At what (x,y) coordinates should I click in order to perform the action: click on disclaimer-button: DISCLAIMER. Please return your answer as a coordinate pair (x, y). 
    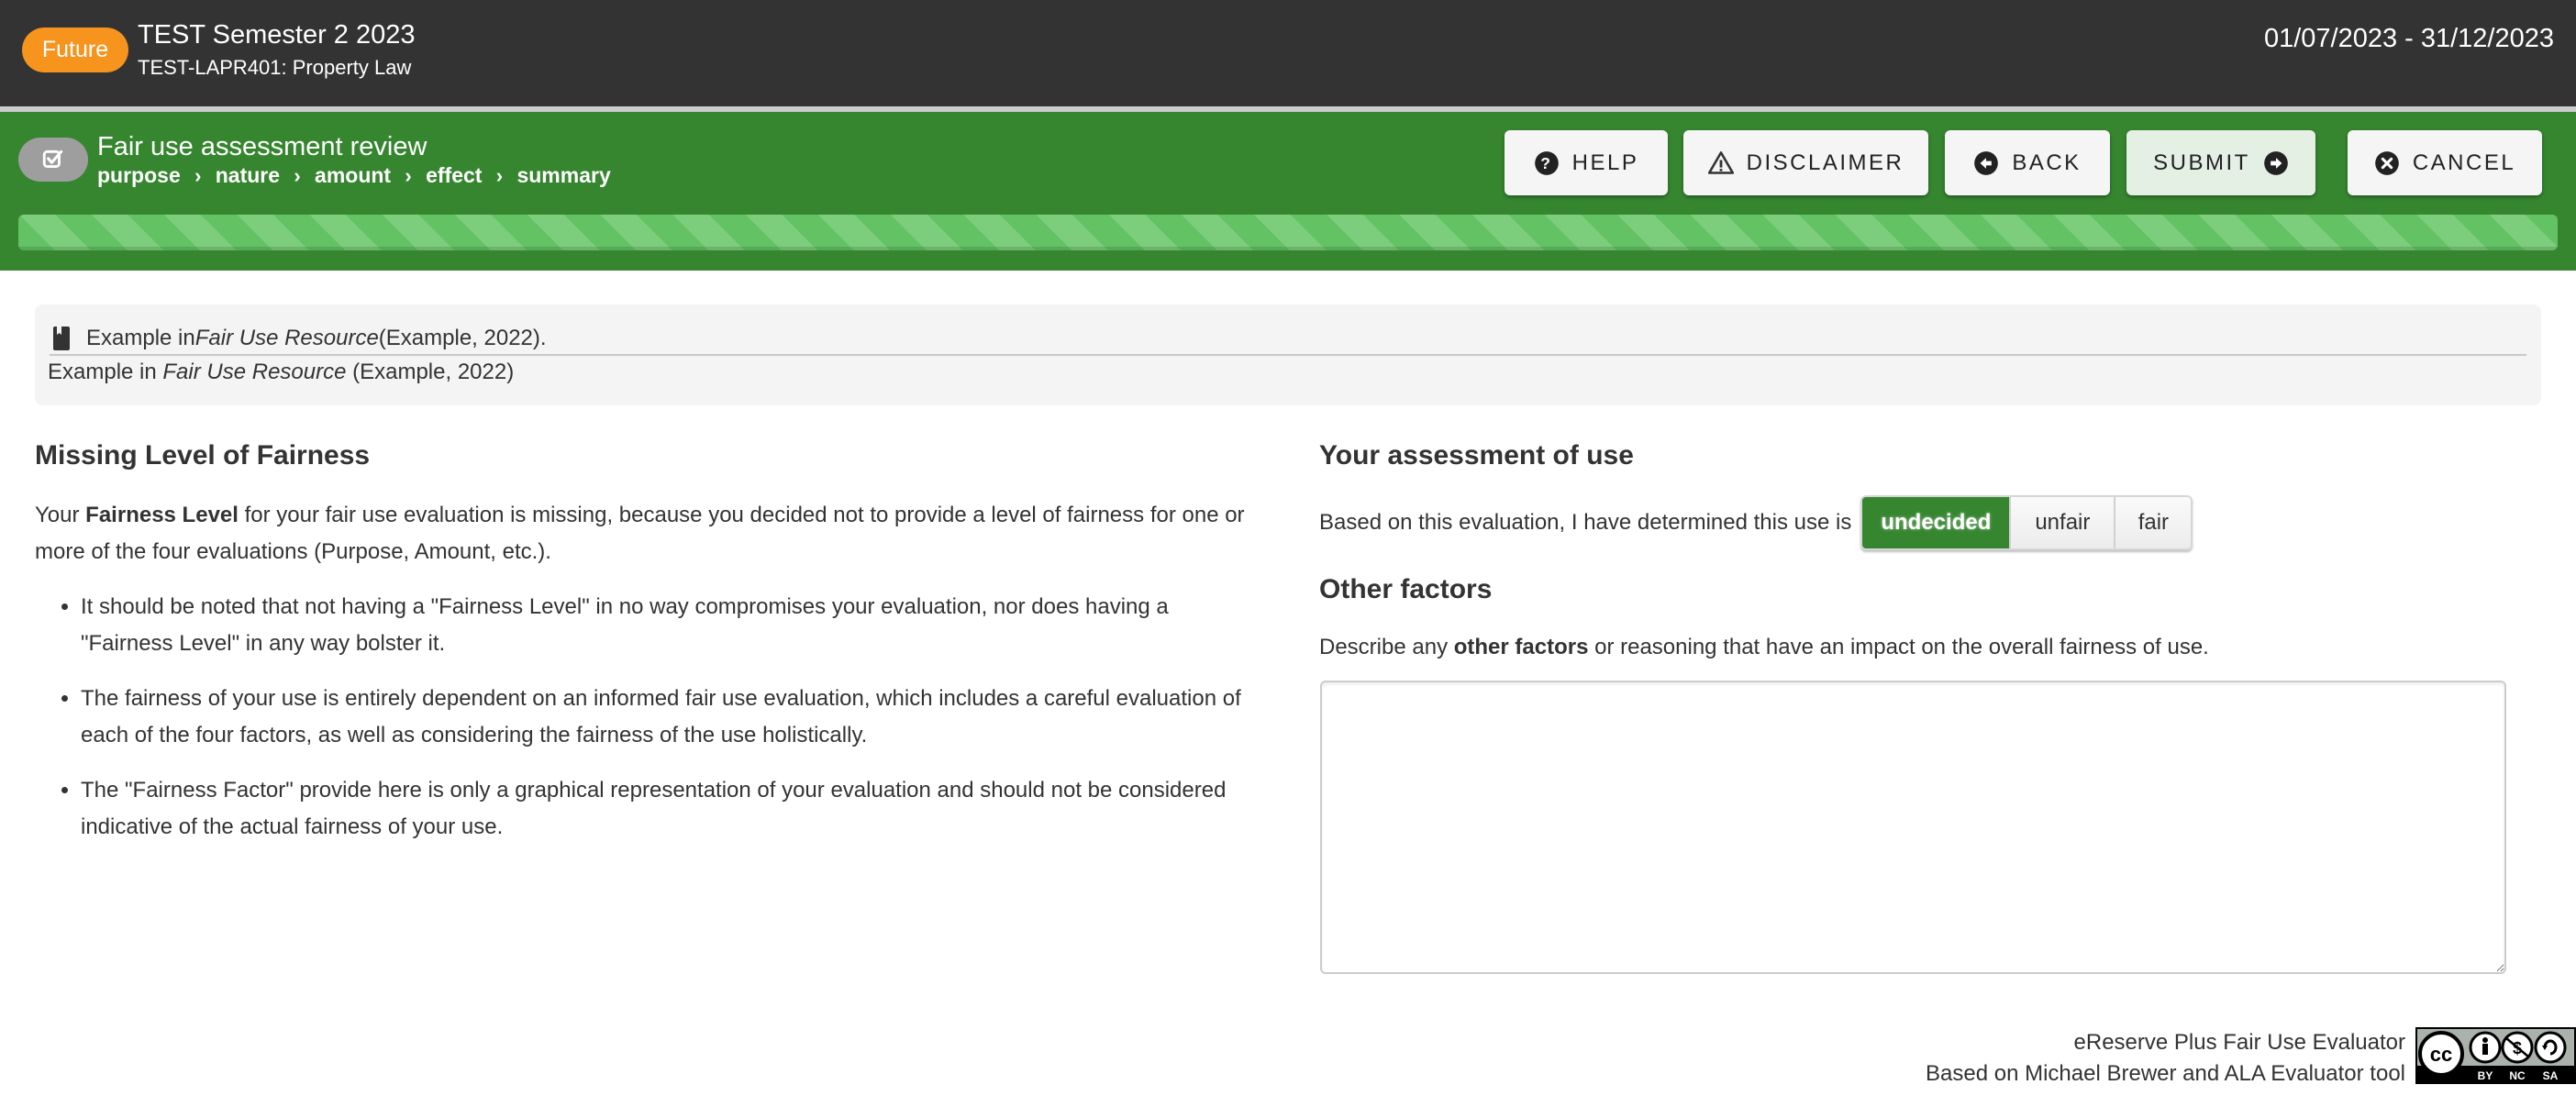
    Looking at the image, I should click on (1805, 162).